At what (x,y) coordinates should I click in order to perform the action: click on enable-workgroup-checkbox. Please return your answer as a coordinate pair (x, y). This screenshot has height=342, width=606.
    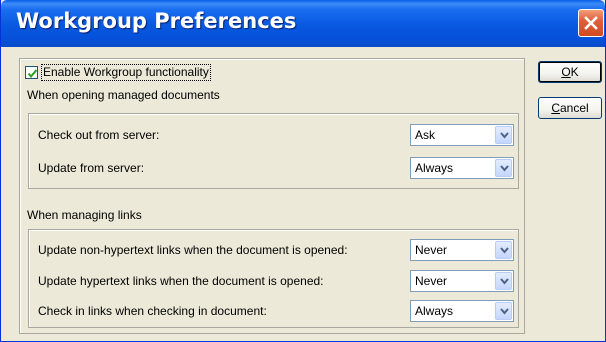
    Looking at the image, I should click on (31, 72).